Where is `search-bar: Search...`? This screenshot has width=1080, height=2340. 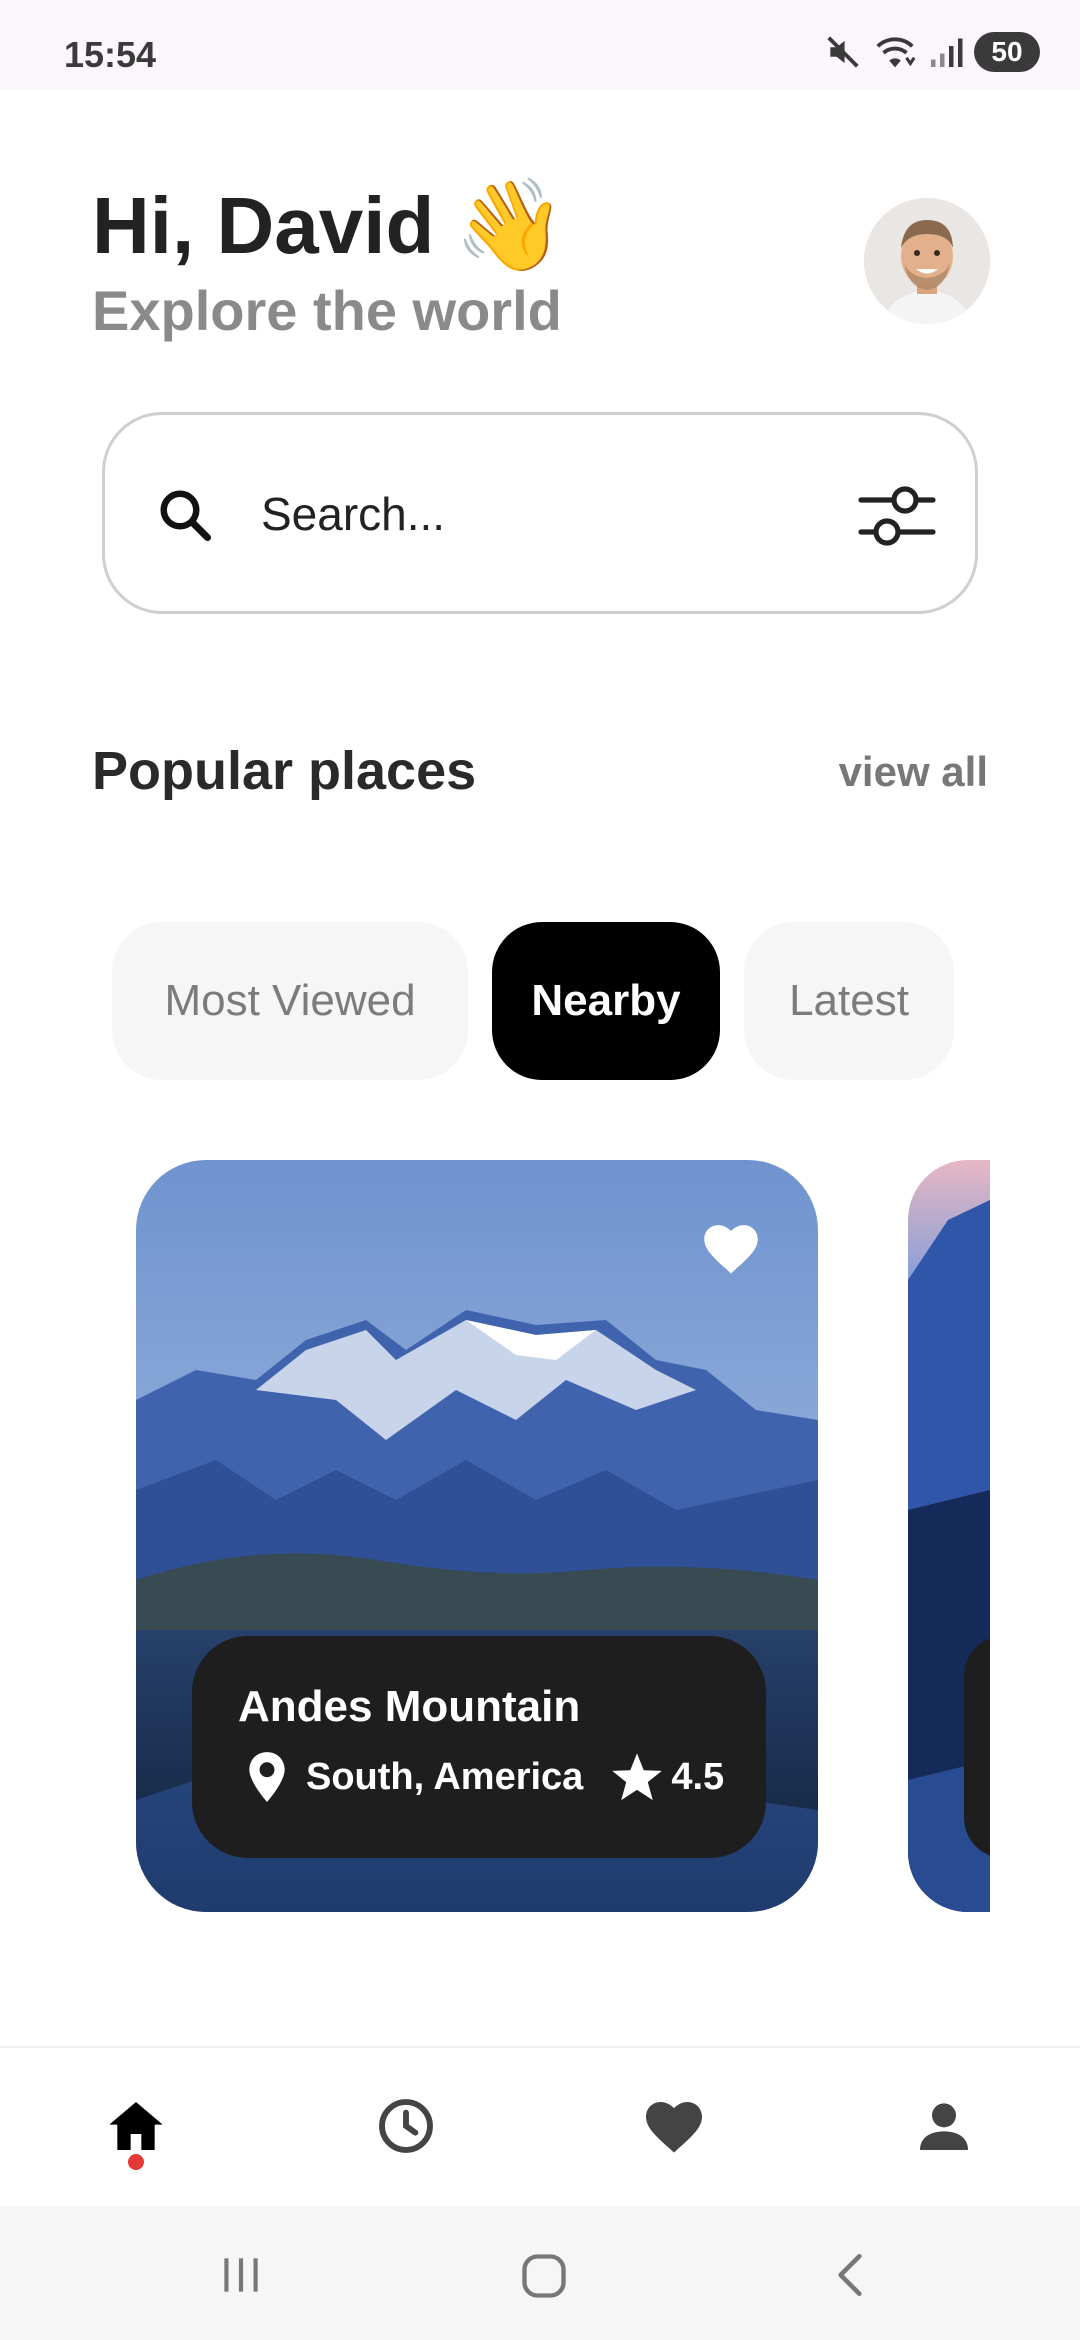
search-bar: Search... is located at coordinates (540, 513).